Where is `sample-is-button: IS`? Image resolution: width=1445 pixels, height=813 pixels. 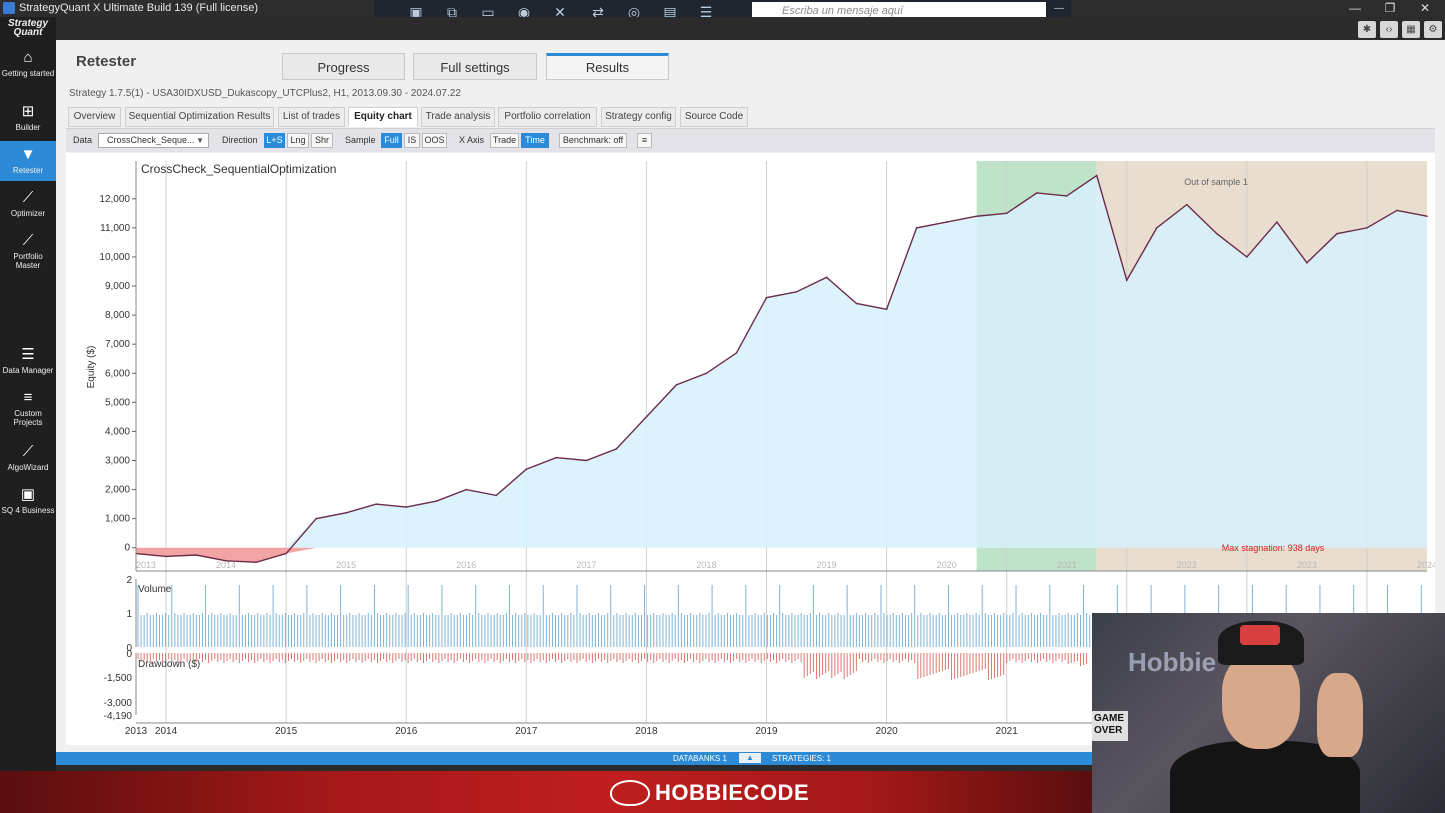
sample-is-button: IS is located at coordinates (412, 140).